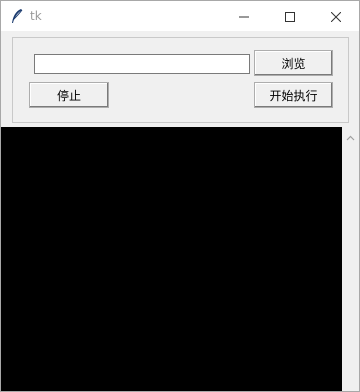 The image size is (360, 392). Describe the element at coordinates (180, 16) in the screenshot. I see `title-bar: tk` at that location.